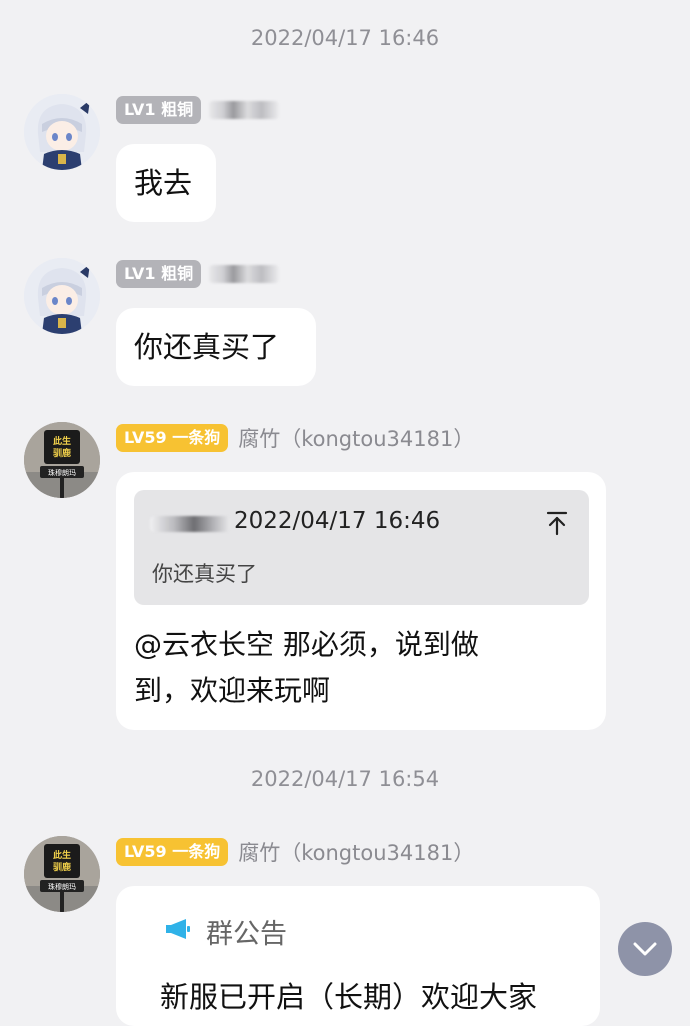 The height and width of the screenshot is (1026, 690). I want to click on message-bubble: 我去, so click(166, 183).